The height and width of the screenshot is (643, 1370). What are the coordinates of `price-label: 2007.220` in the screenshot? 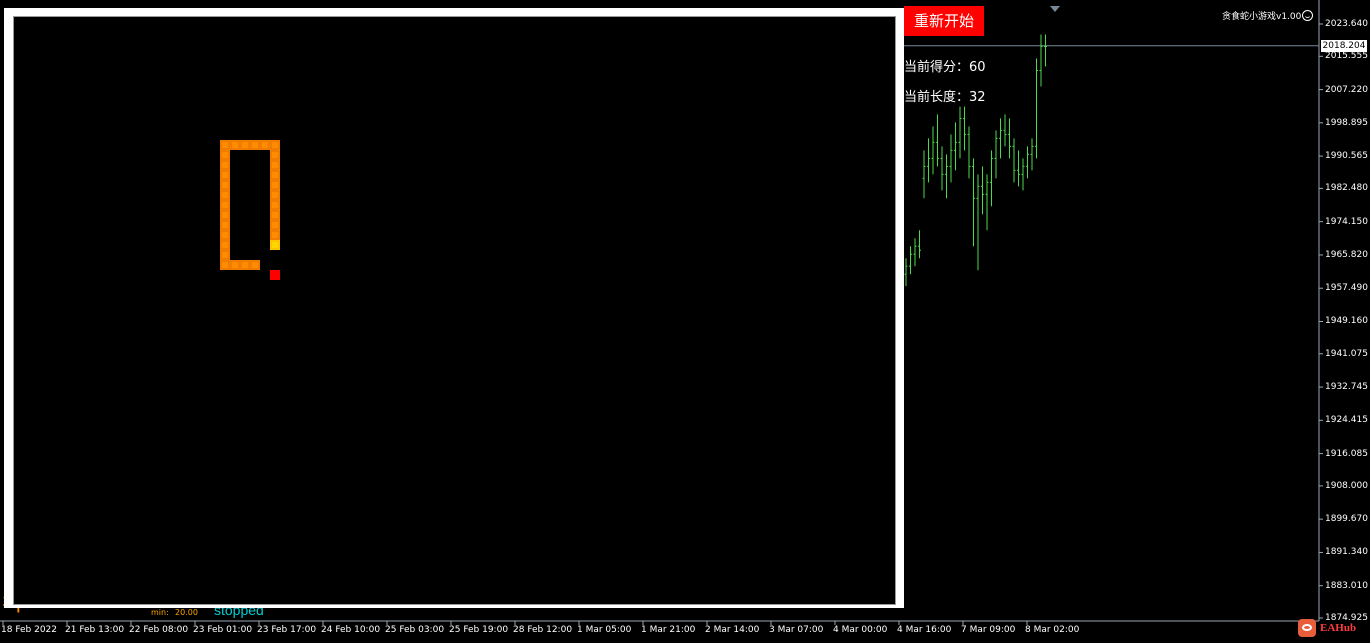 It's located at (1346, 89).